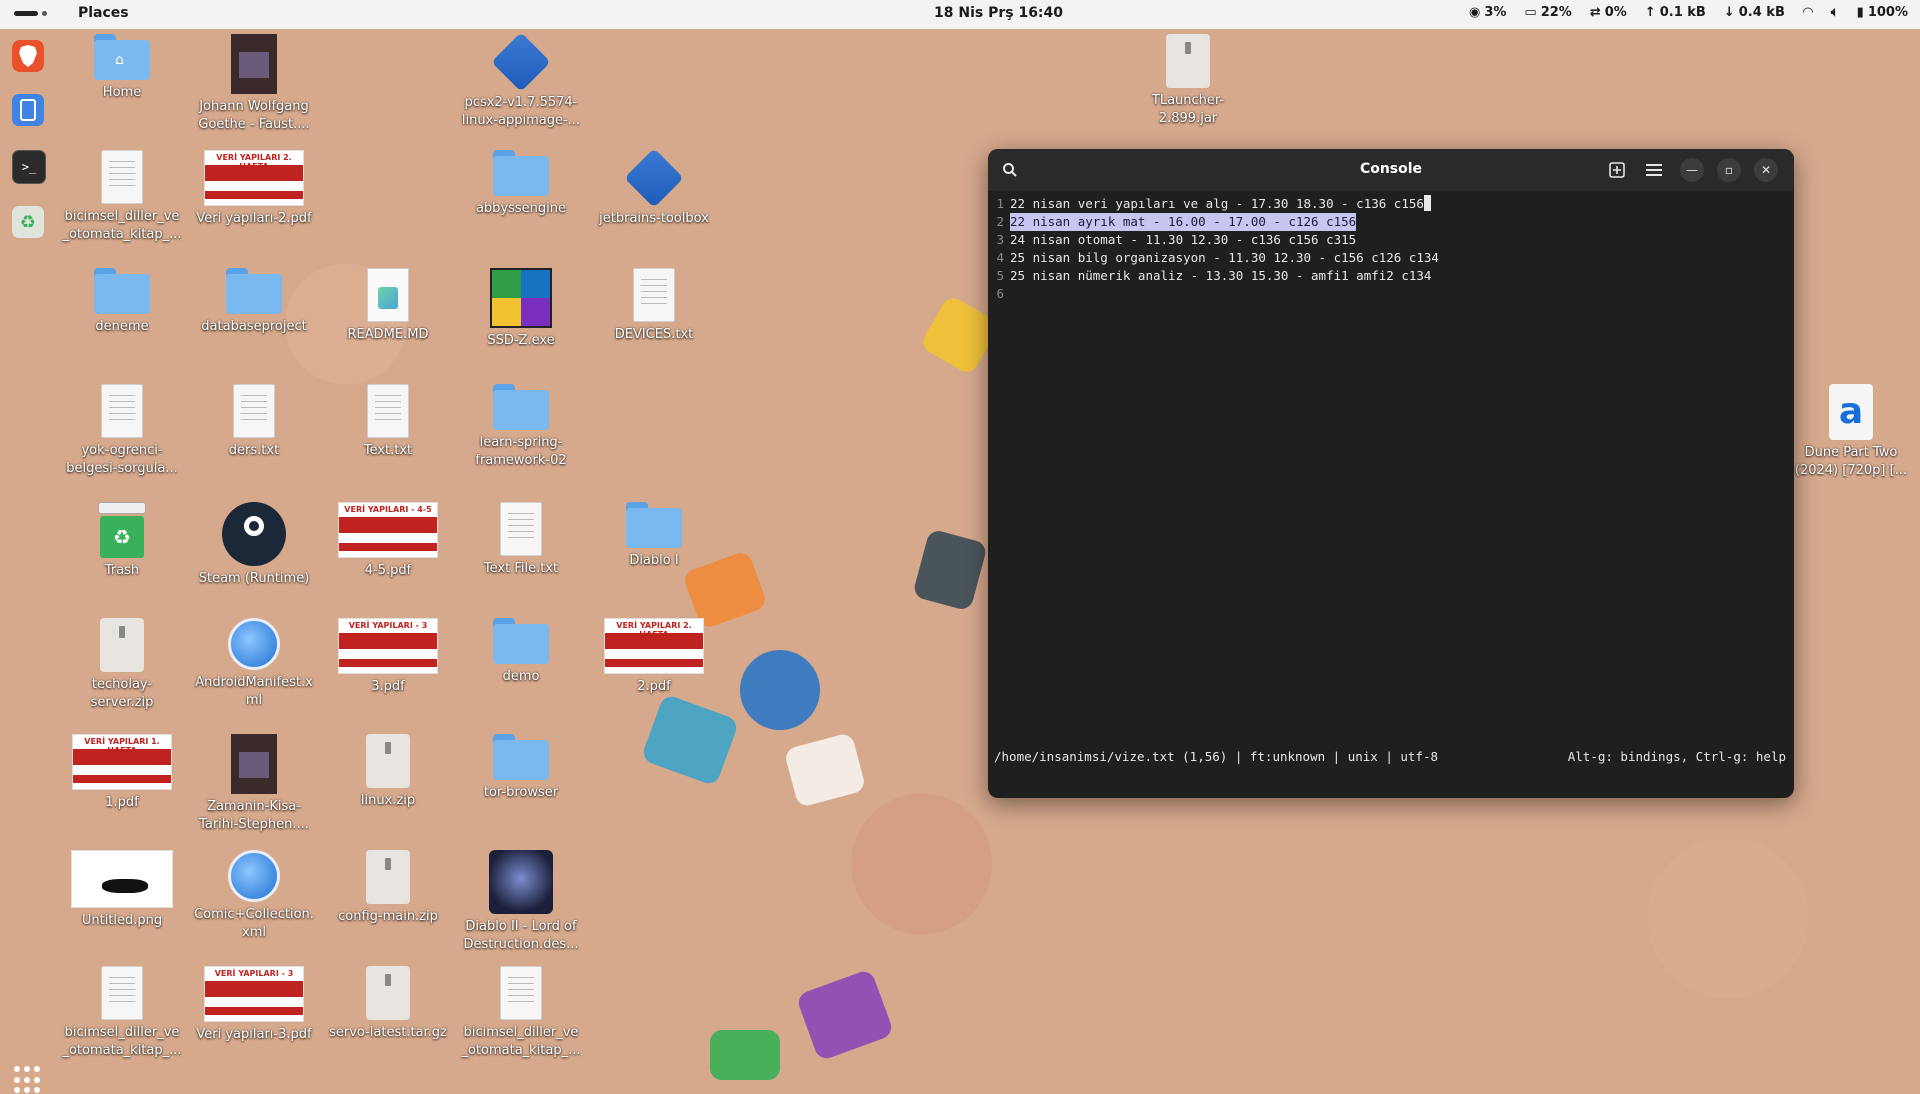  What do you see at coordinates (1391, 170) in the screenshot?
I see `console-titlebar: Console — ▫ ✕` at bounding box center [1391, 170].